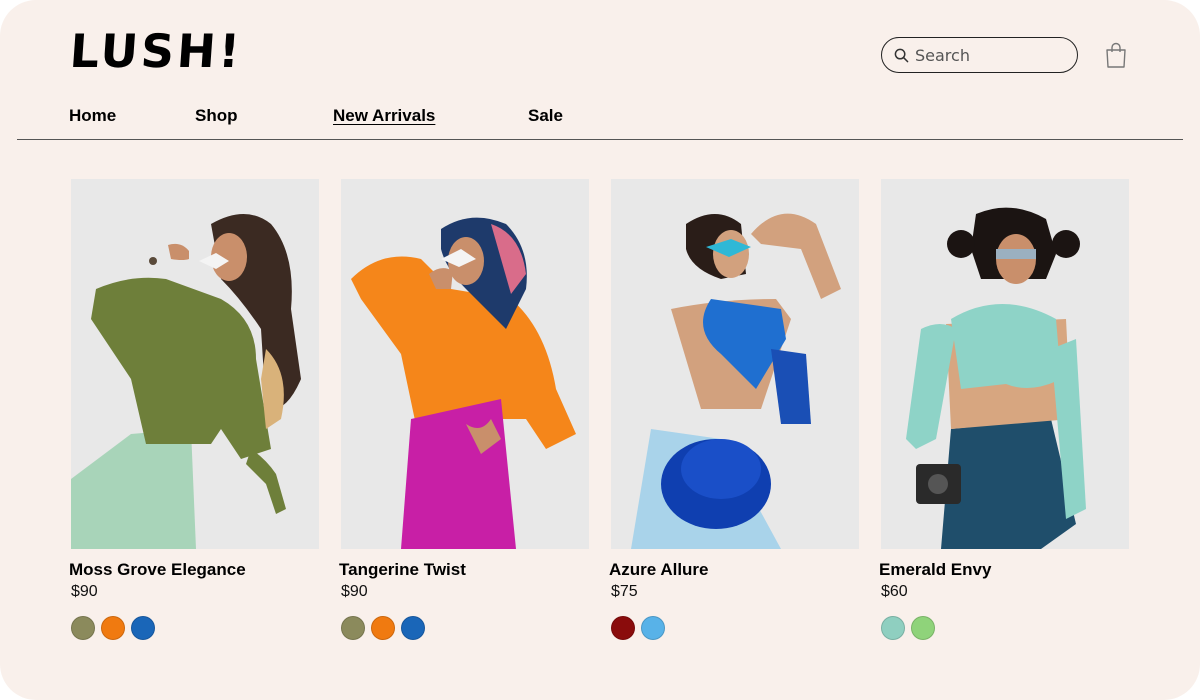 This screenshot has height=700, width=1200. What do you see at coordinates (384, 116) in the screenshot?
I see `nav-item-new-arrivals: New Arrivals` at bounding box center [384, 116].